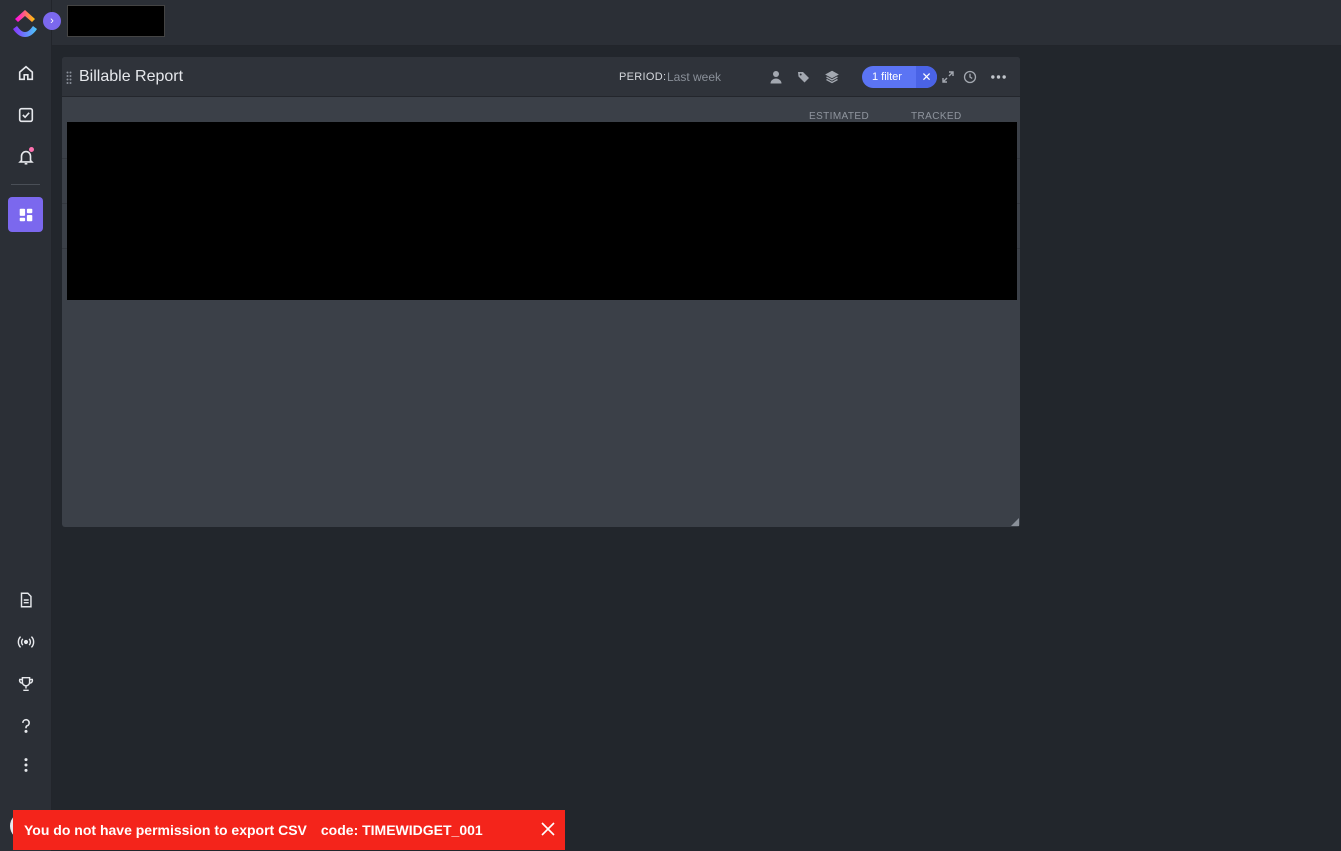 Image resolution: width=1341 pixels, height=851 pixels. I want to click on clear-filter-button: ✕, so click(926, 77).